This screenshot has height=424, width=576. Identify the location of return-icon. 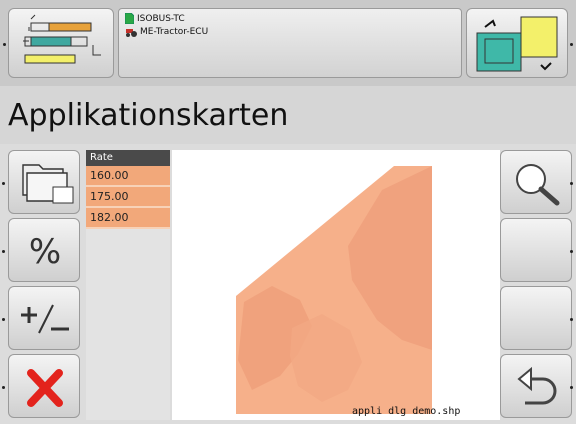
(537, 385).